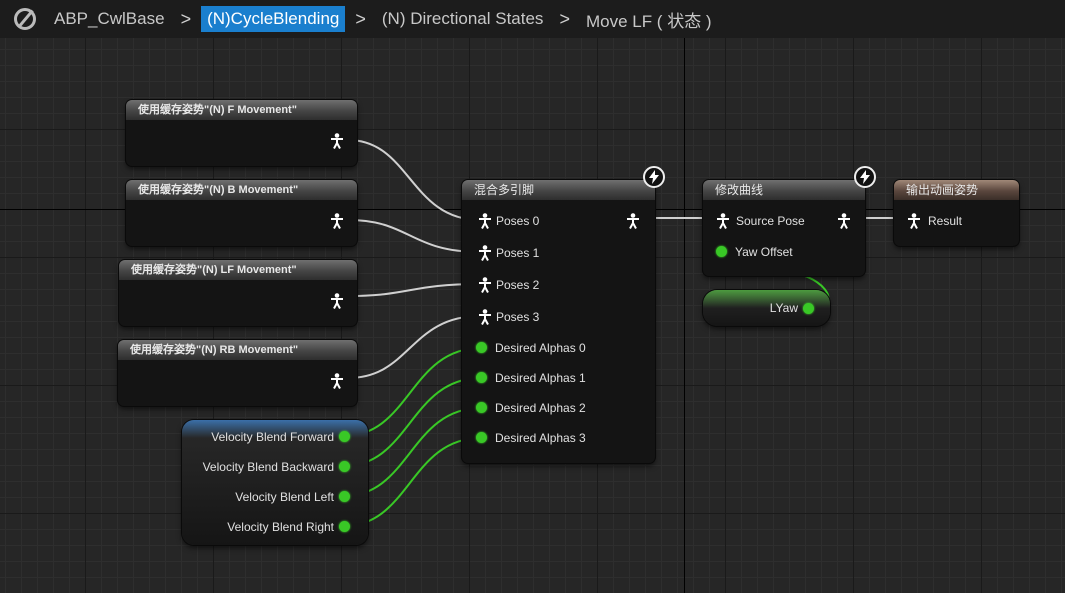 The height and width of the screenshot is (593, 1065). I want to click on node-title: 混合多引脚, so click(558, 190).